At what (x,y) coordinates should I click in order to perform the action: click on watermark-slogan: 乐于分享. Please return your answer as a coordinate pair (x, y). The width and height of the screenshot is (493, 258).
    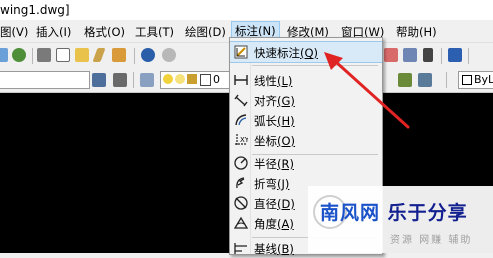
    Looking at the image, I should click on (427, 213).